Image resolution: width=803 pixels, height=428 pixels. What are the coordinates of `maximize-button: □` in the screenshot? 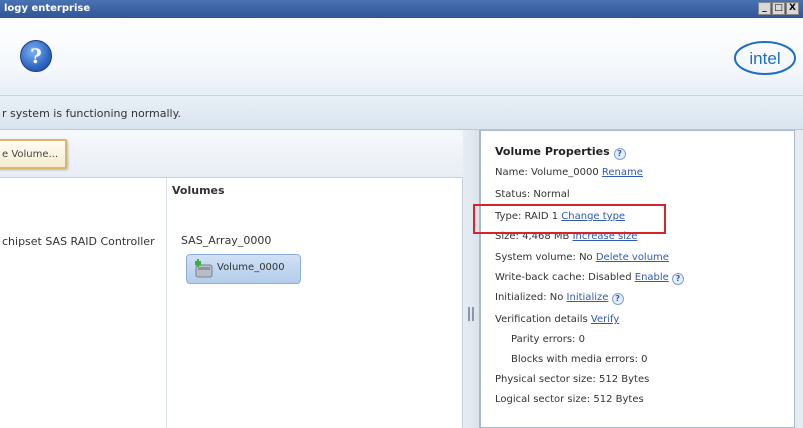 It's located at (778, 8).